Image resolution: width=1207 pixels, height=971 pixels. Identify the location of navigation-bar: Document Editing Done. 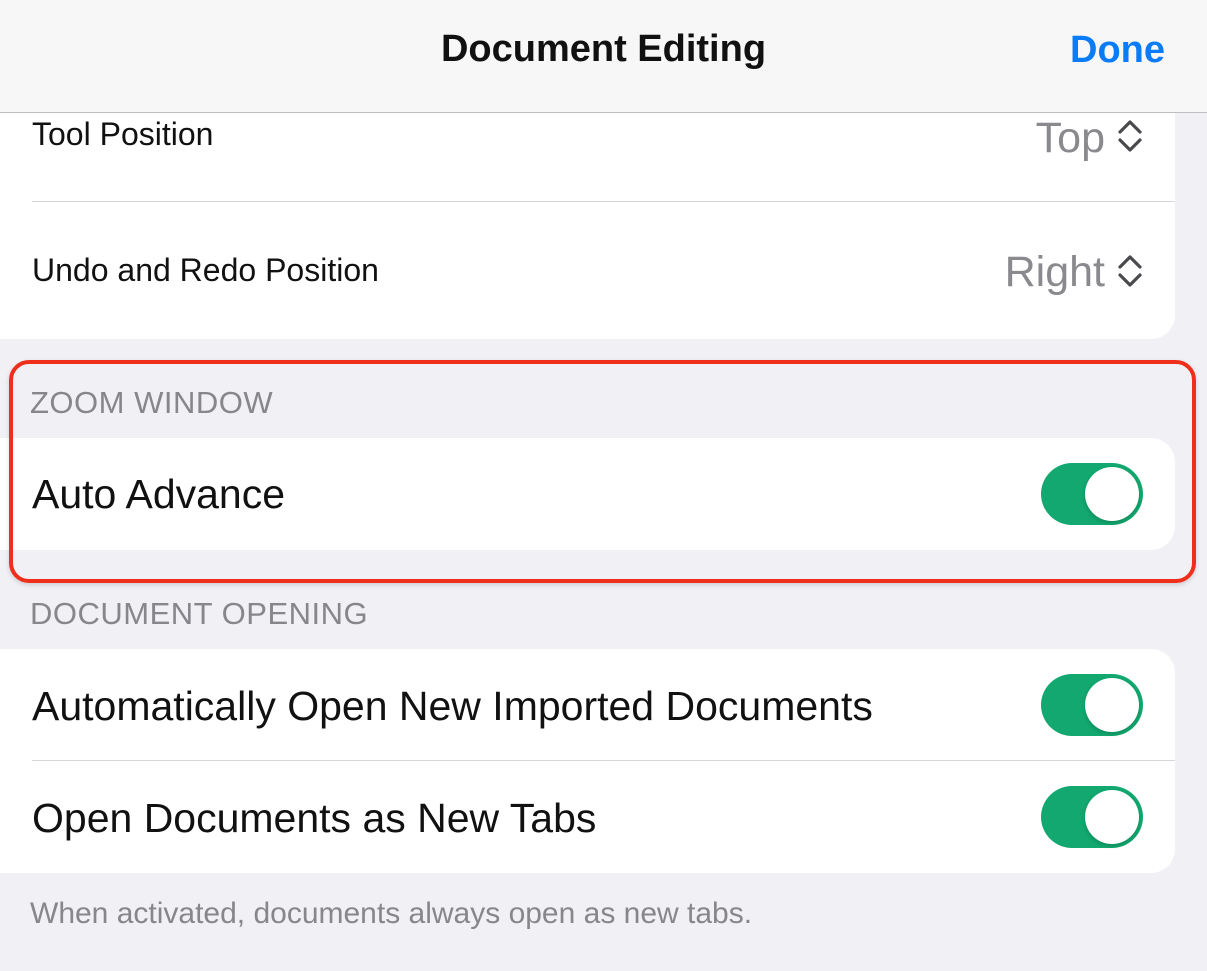
(603, 56).